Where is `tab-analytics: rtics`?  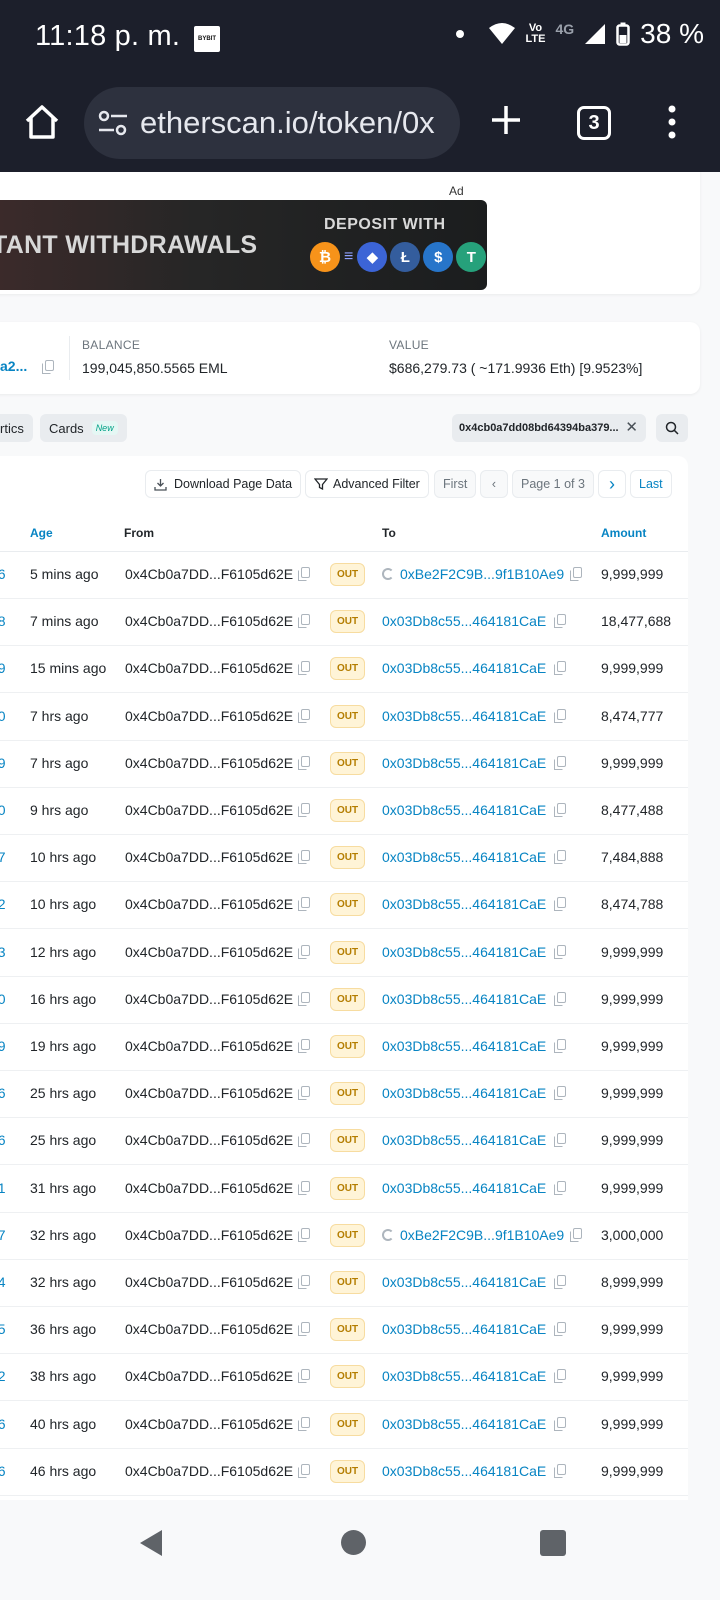 tab-analytics: rtics is located at coordinates (16, 428).